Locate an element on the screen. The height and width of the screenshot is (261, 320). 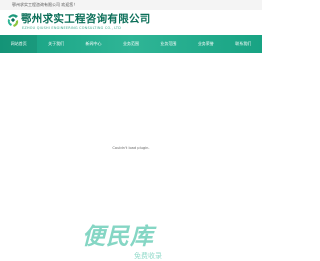
company-name: 鄂州求实工程咨询有限公司 is located at coordinates (86, 19).